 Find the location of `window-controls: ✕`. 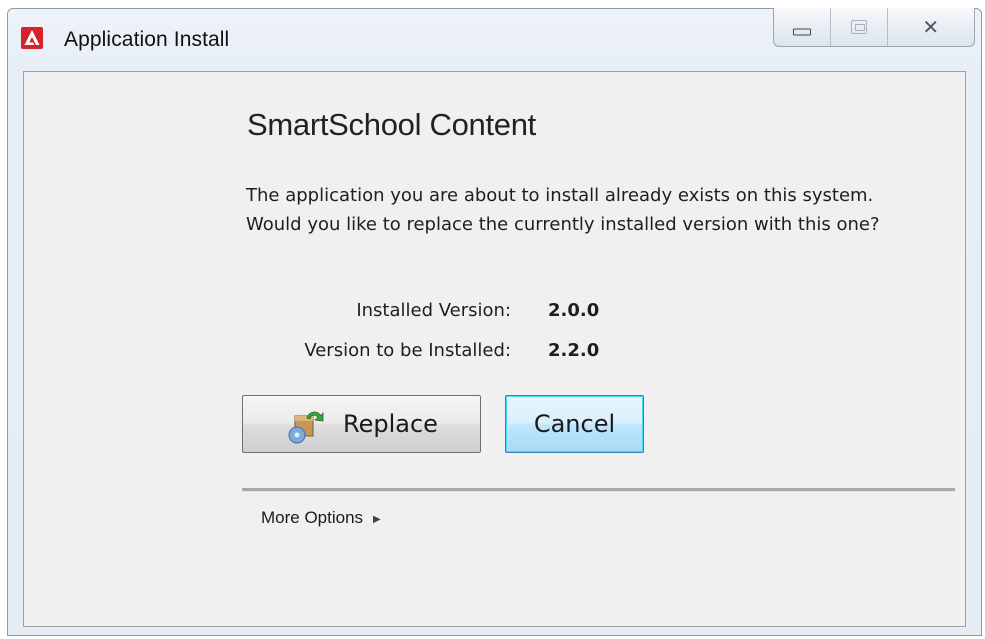

window-controls: ✕ is located at coordinates (874, 27).